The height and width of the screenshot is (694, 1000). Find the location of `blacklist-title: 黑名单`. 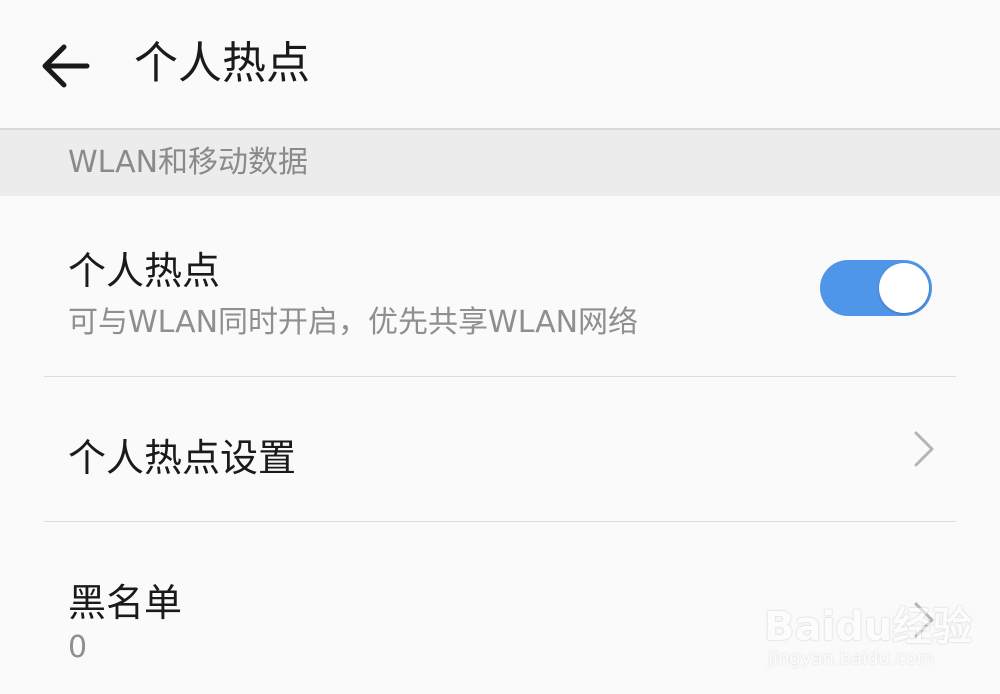

blacklist-title: 黑名单 is located at coordinates (125, 603).